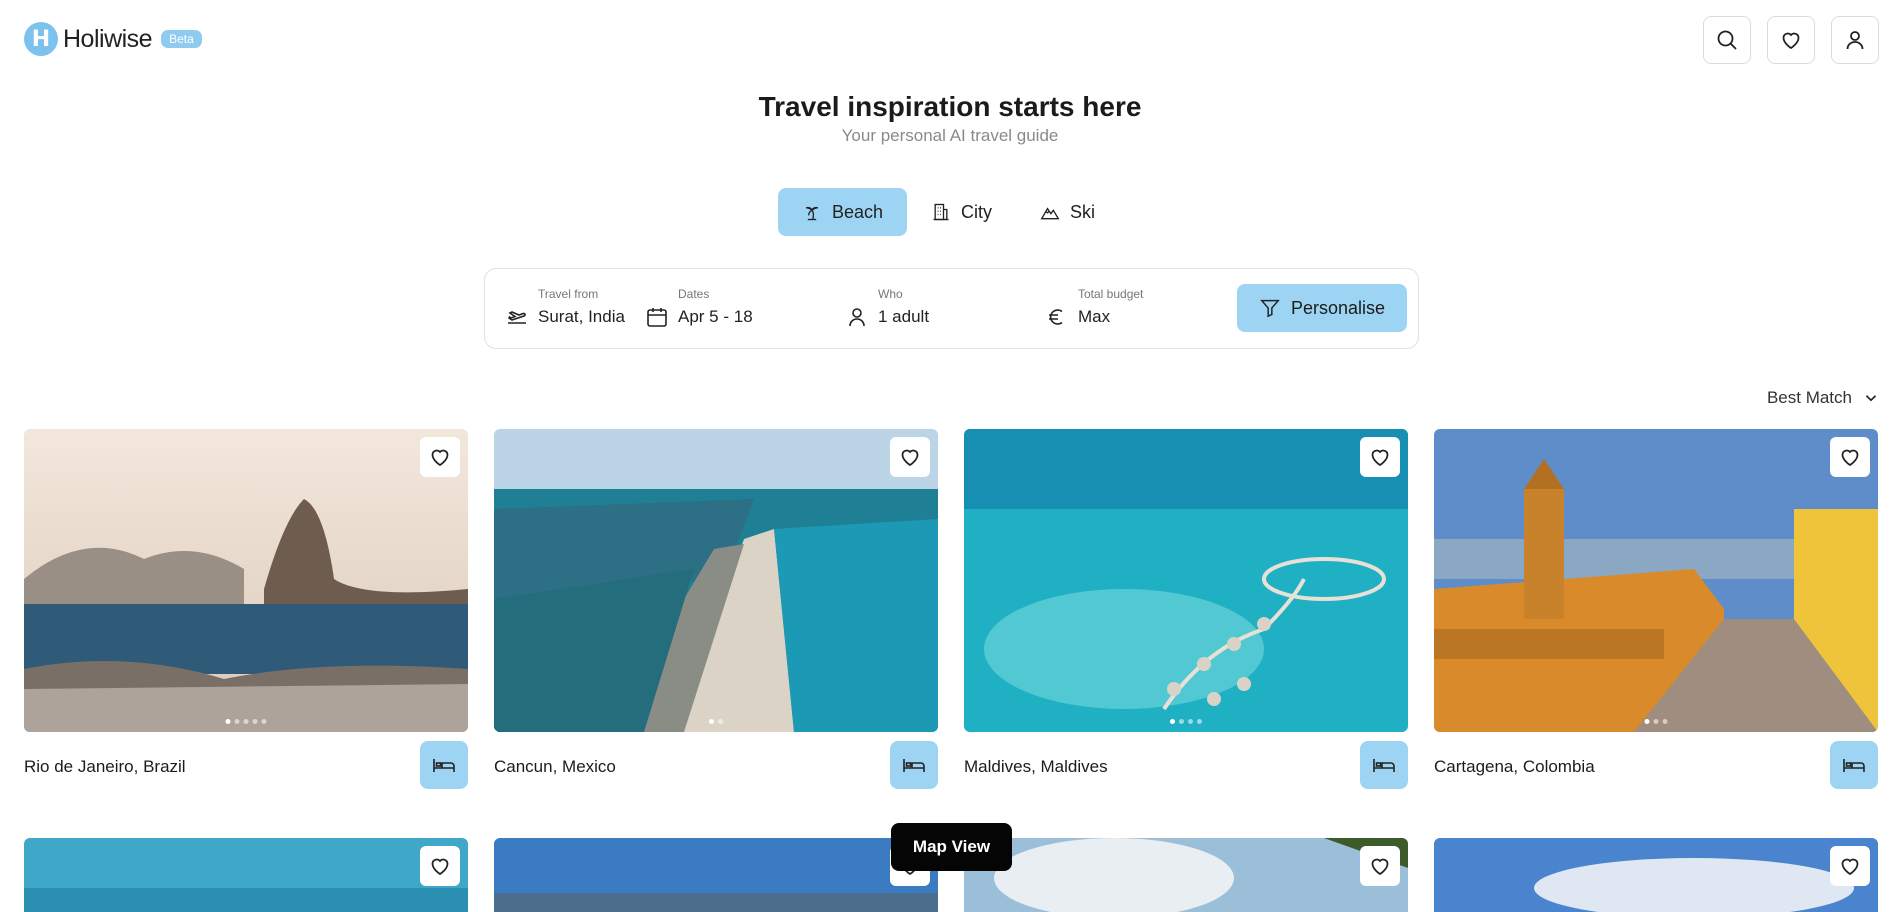 This screenshot has width=1900, height=912. Describe the element at coordinates (568, 294) in the screenshot. I see `travel-from-label: Travel from` at that location.